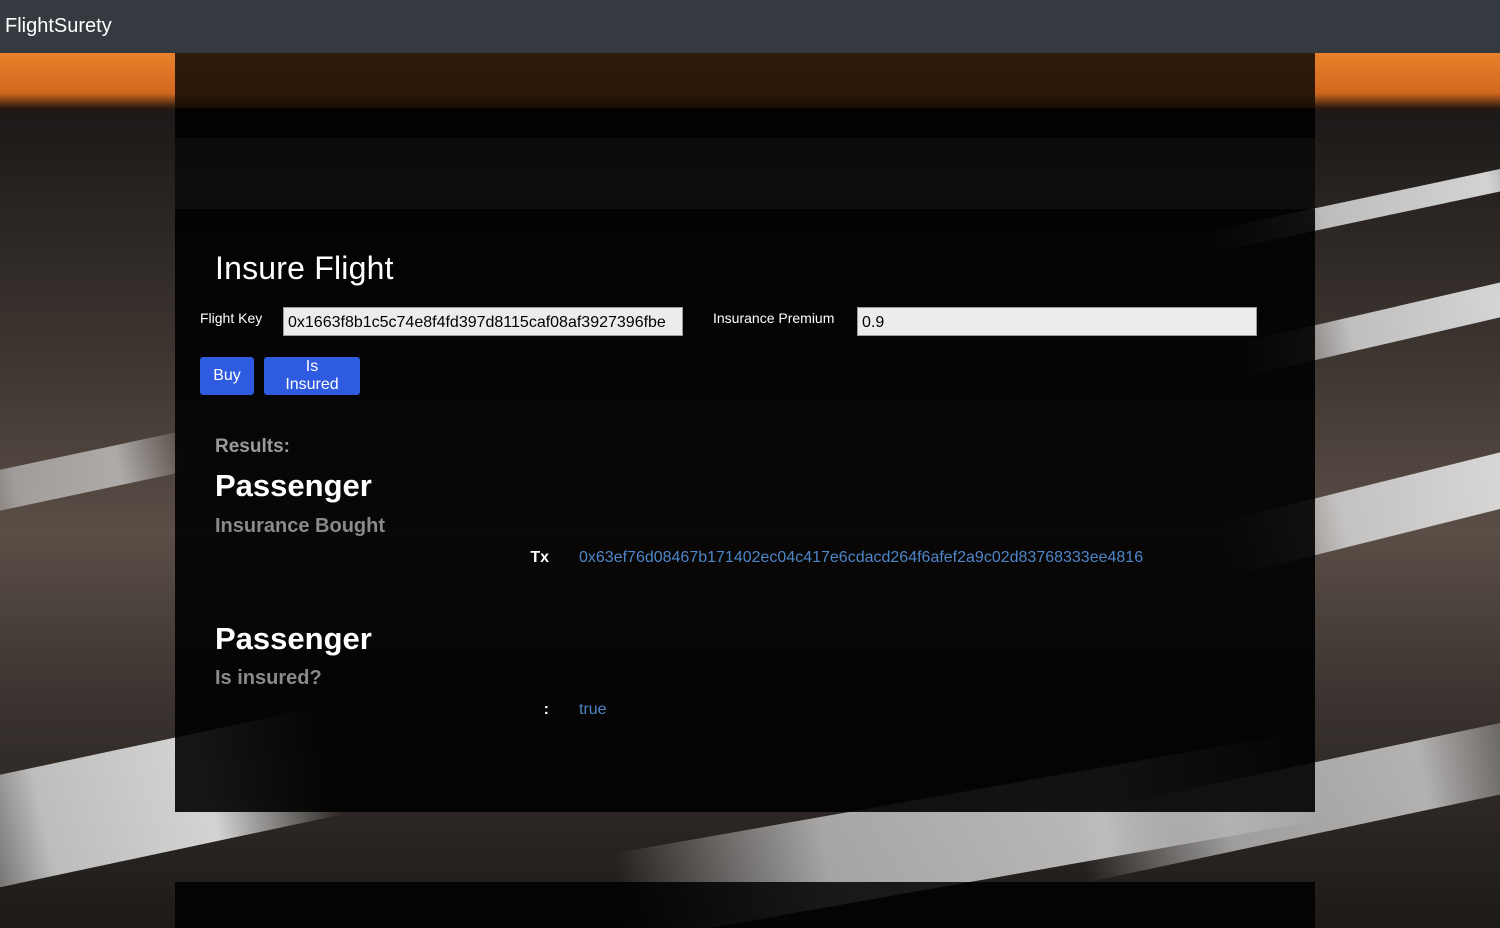  Describe the element at coordinates (304, 268) in the screenshot. I see `page-title: Insure Flight` at that location.